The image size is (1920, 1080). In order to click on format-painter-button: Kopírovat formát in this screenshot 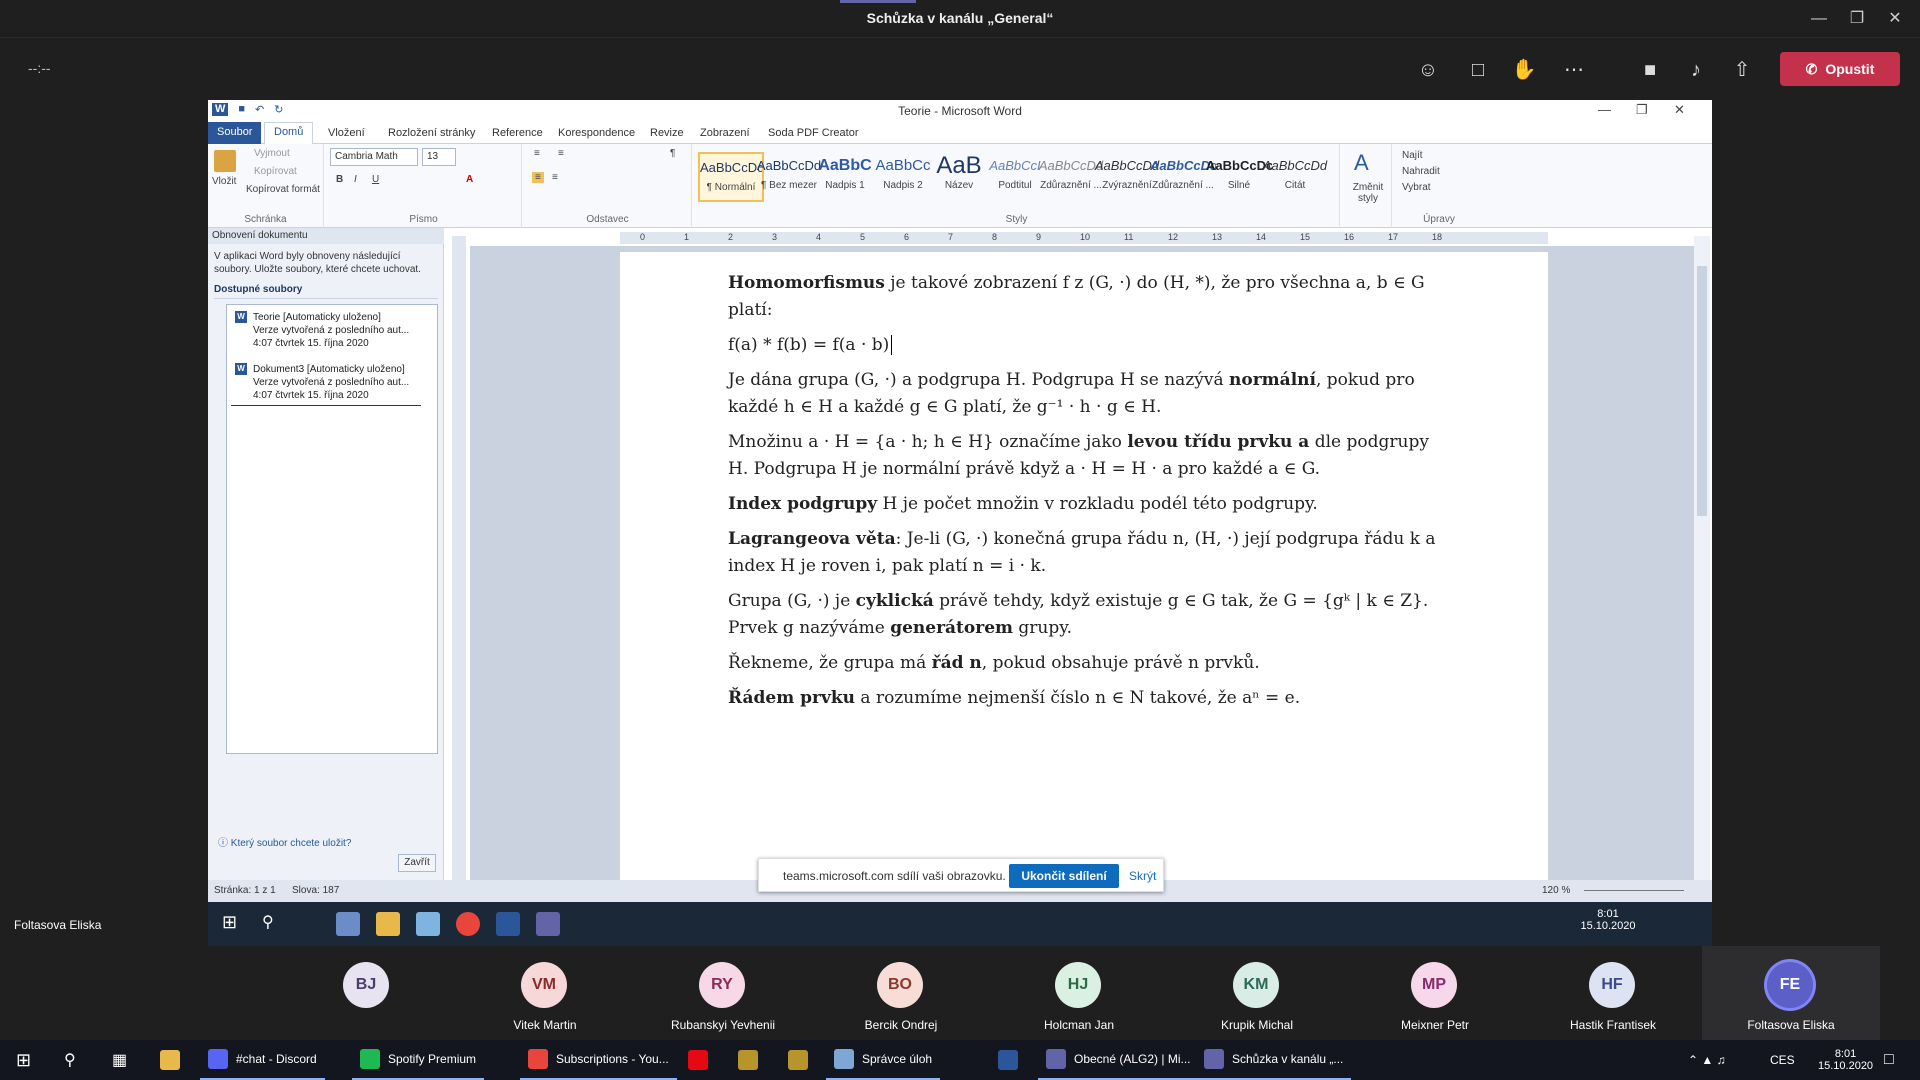, I will do `click(283, 189)`.